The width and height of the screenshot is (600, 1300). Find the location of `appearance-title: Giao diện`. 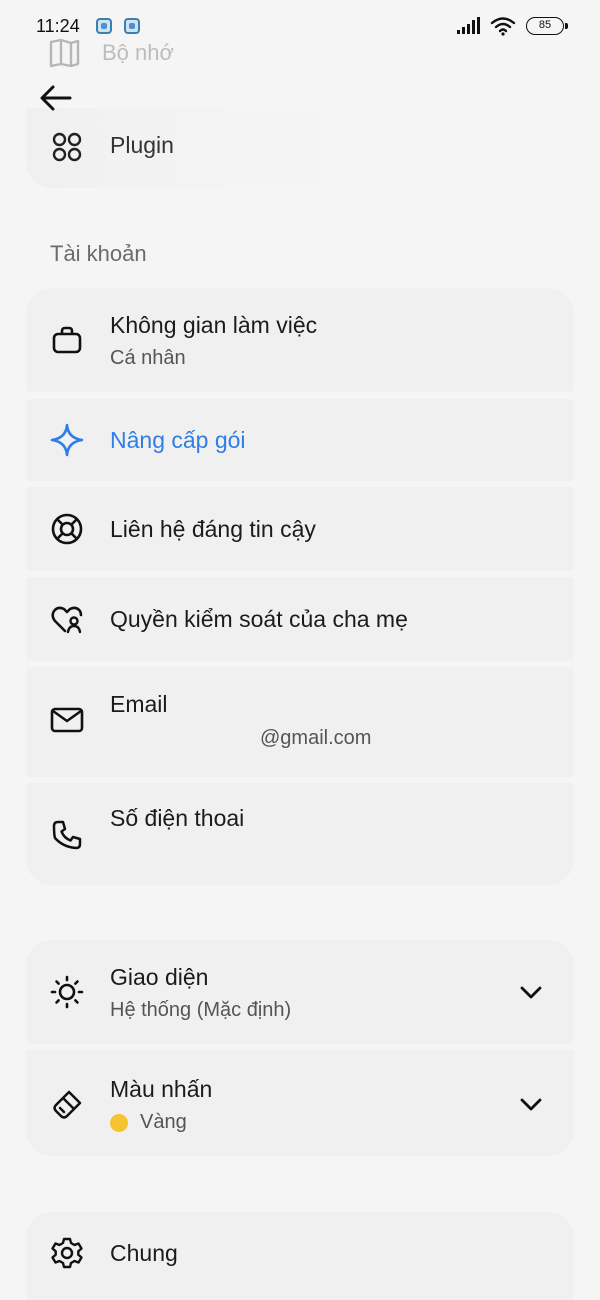

appearance-title: Giao diện is located at coordinates (159, 977).